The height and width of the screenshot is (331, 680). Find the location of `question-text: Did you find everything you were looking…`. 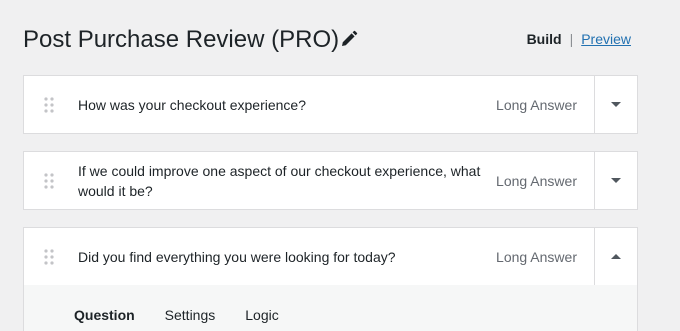

question-text: Did you find everything you were looking… is located at coordinates (237, 257).